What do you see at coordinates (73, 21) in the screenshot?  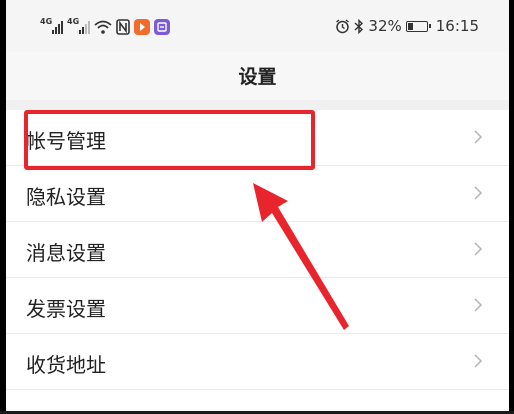 I see `signal-2-label: 4G` at bounding box center [73, 21].